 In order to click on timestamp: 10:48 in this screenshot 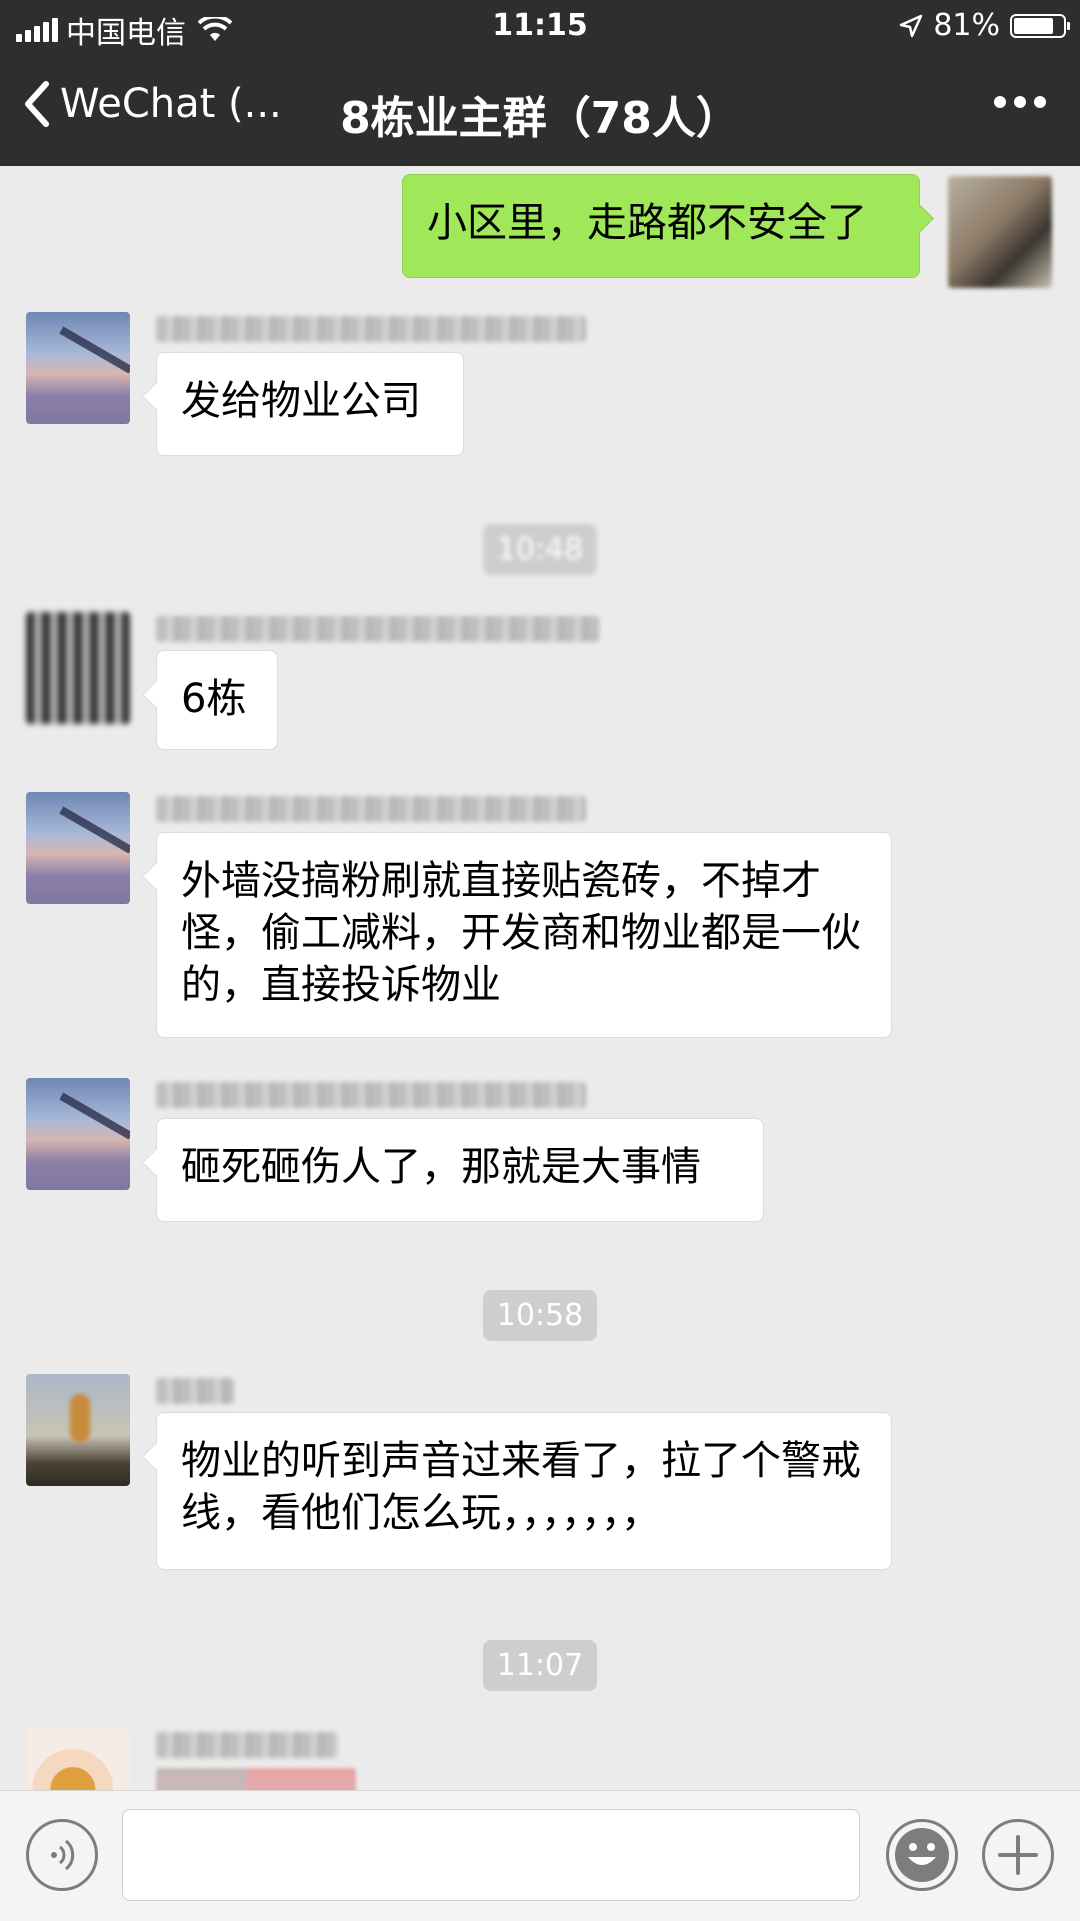, I will do `click(540, 549)`.